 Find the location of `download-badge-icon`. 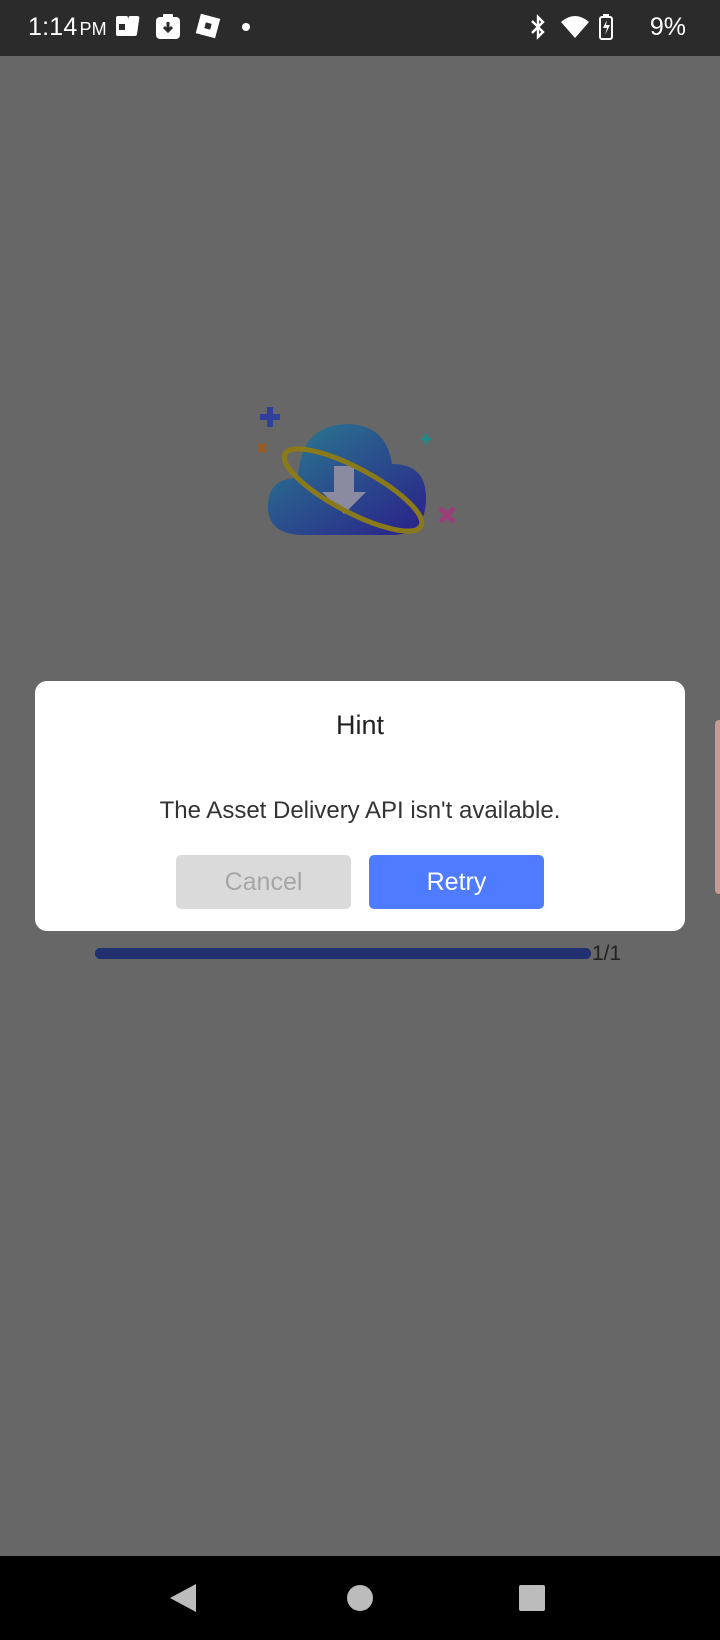

download-badge-icon is located at coordinates (168, 29).